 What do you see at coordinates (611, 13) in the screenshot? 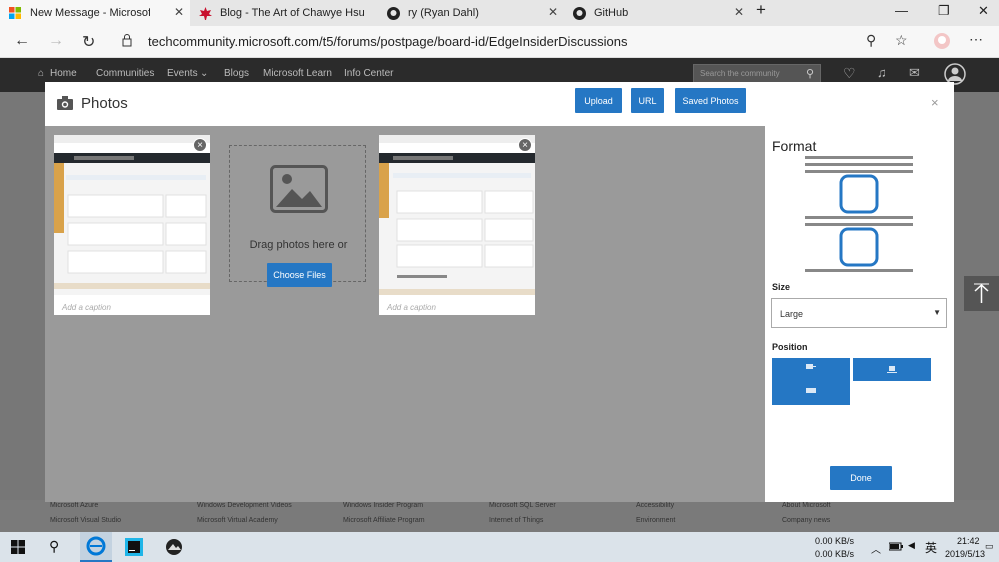
I see `tab-title: GitHub` at bounding box center [611, 13].